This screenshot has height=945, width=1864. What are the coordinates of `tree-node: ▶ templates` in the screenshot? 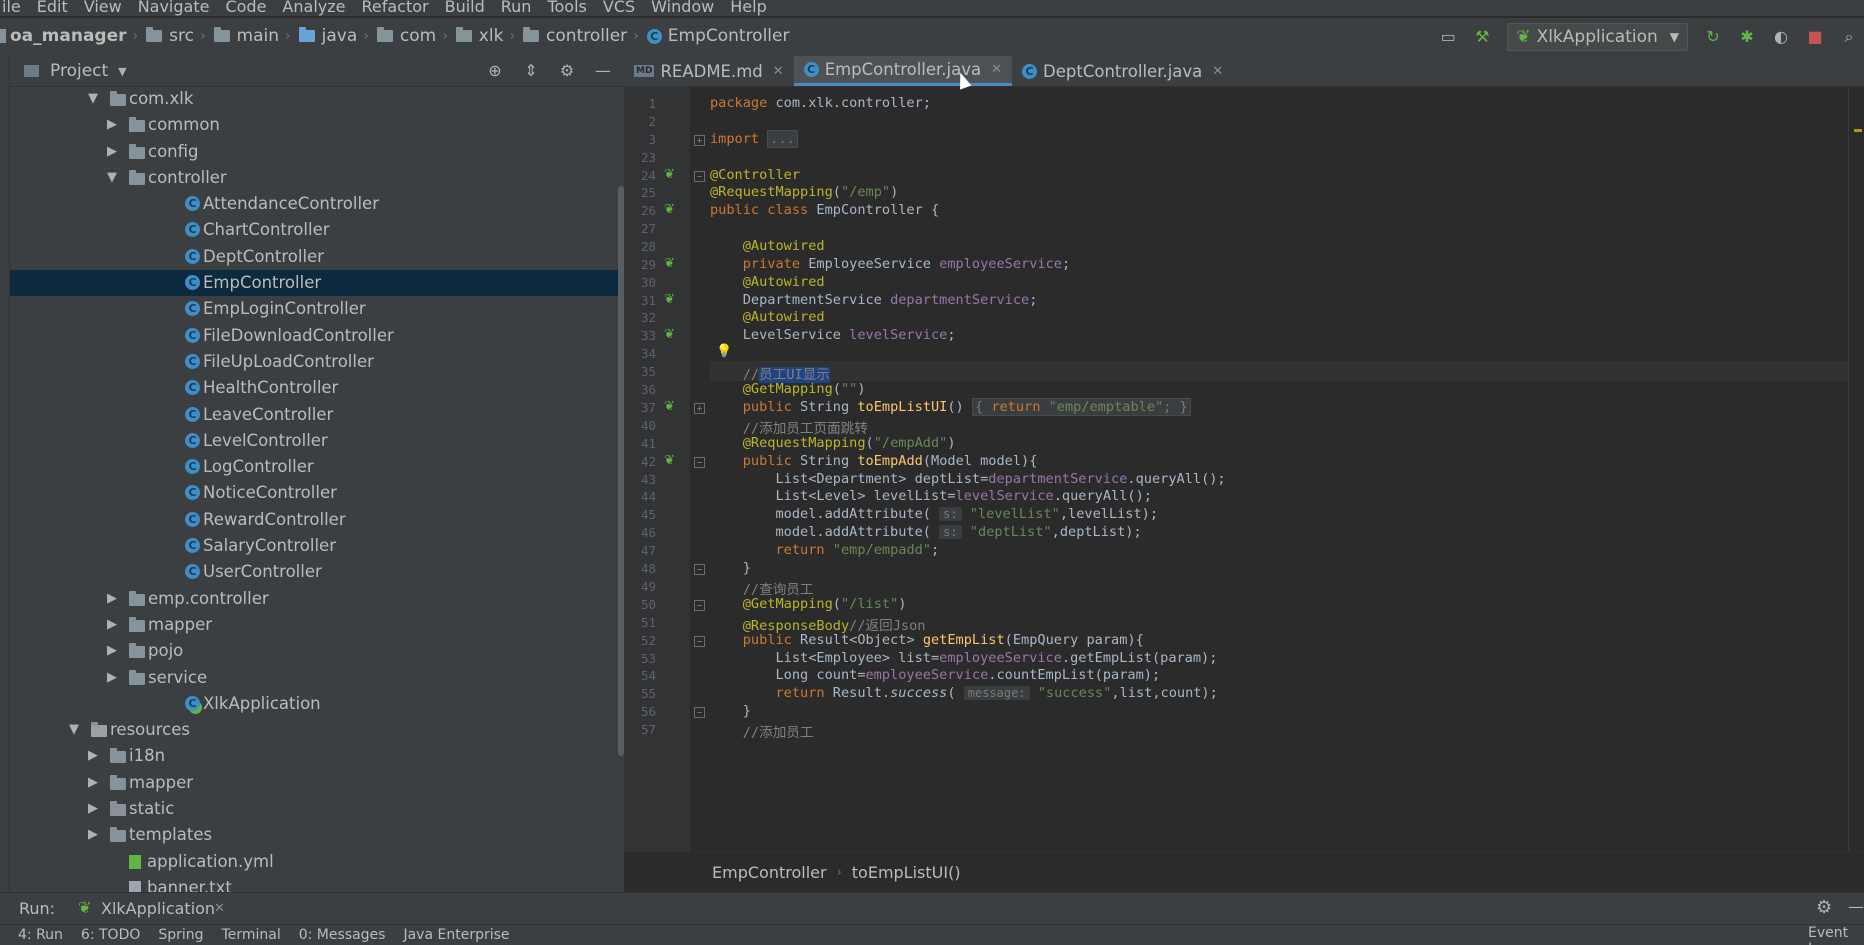 It's located at (317, 835).